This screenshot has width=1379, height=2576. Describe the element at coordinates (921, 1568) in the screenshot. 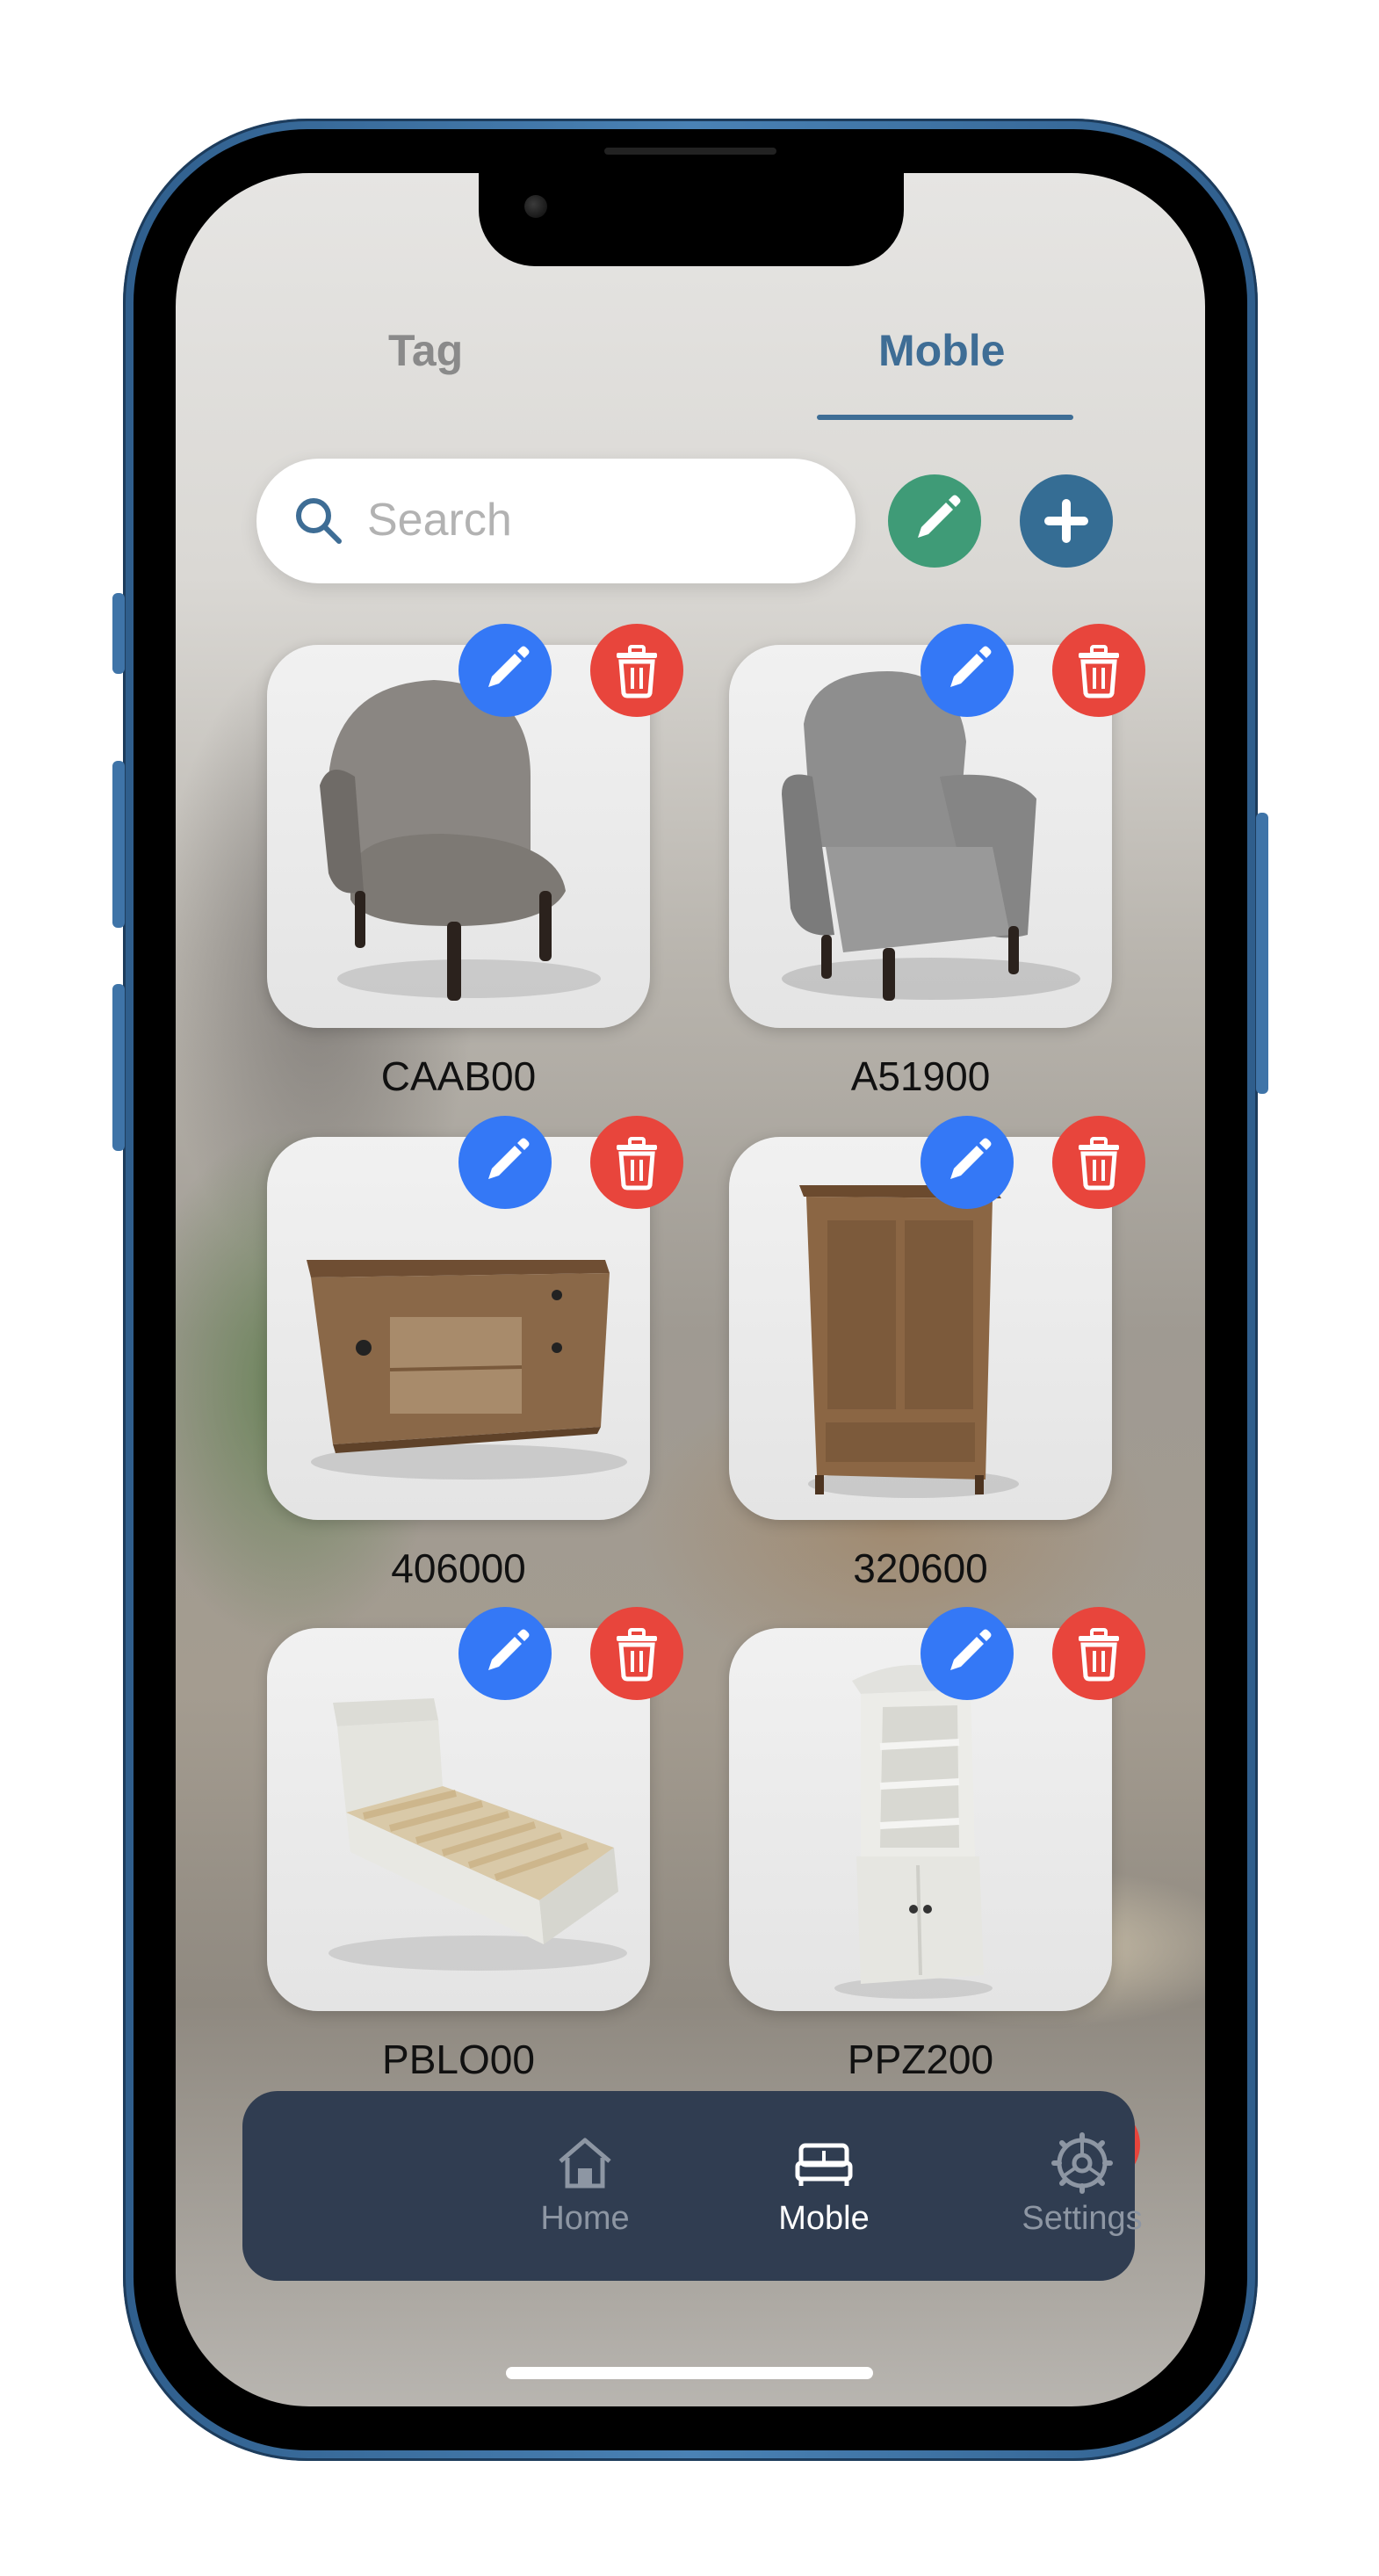

I see `item-code: 320600` at that location.